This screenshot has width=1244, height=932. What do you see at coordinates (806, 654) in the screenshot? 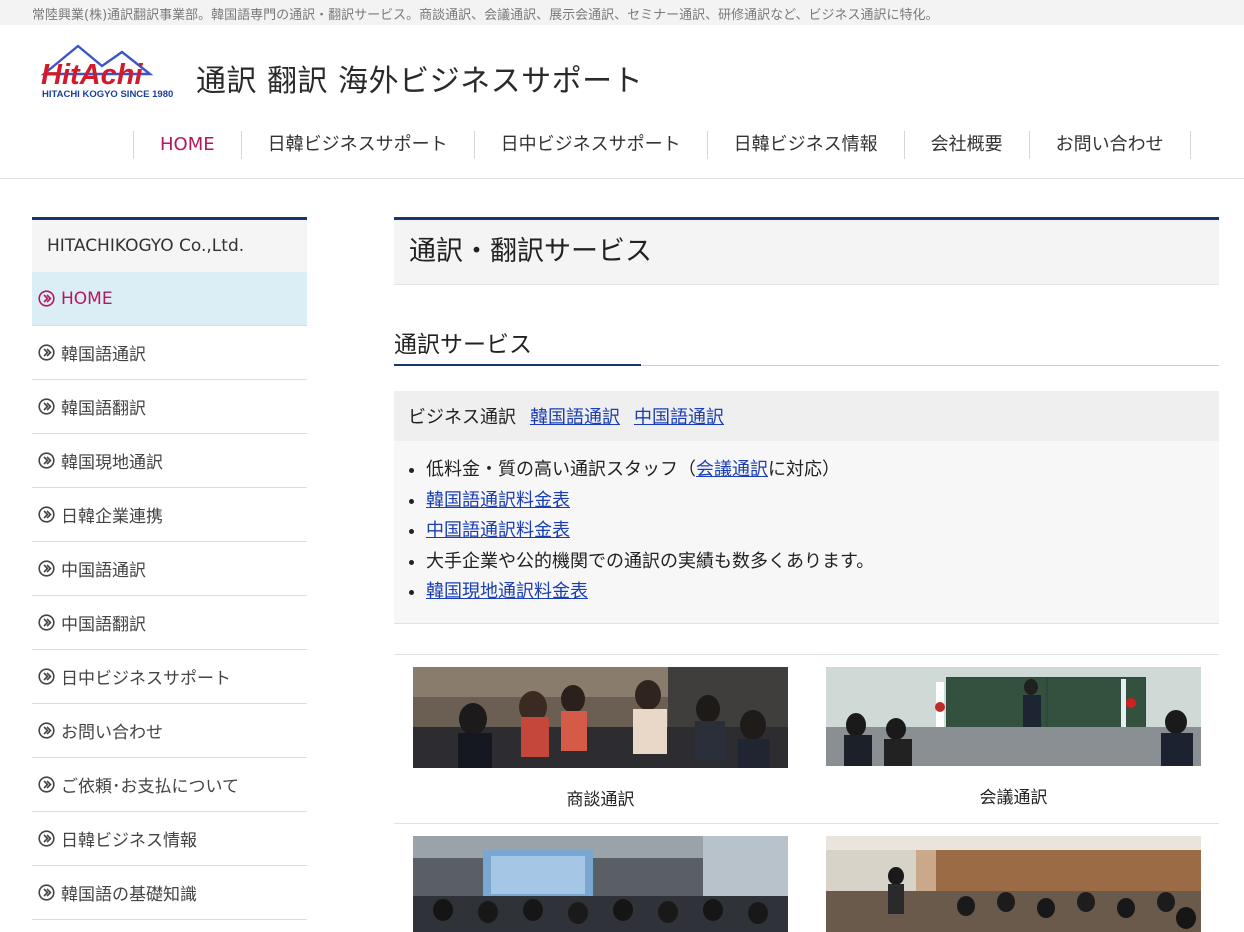
I see `cards-divider-top` at bounding box center [806, 654].